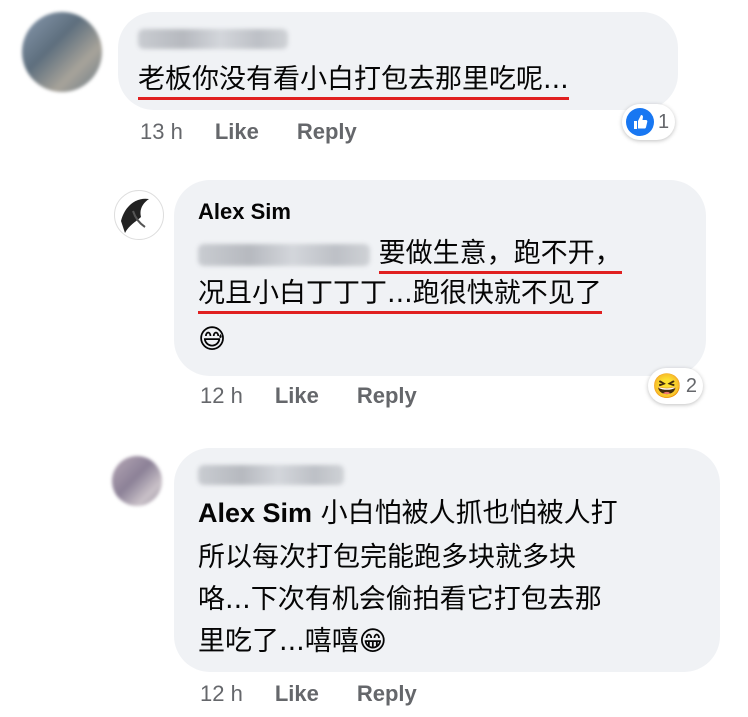  Describe the element at coordinates (667, 386) in the screenshot. I see `haha-icon: 😆` at that location.